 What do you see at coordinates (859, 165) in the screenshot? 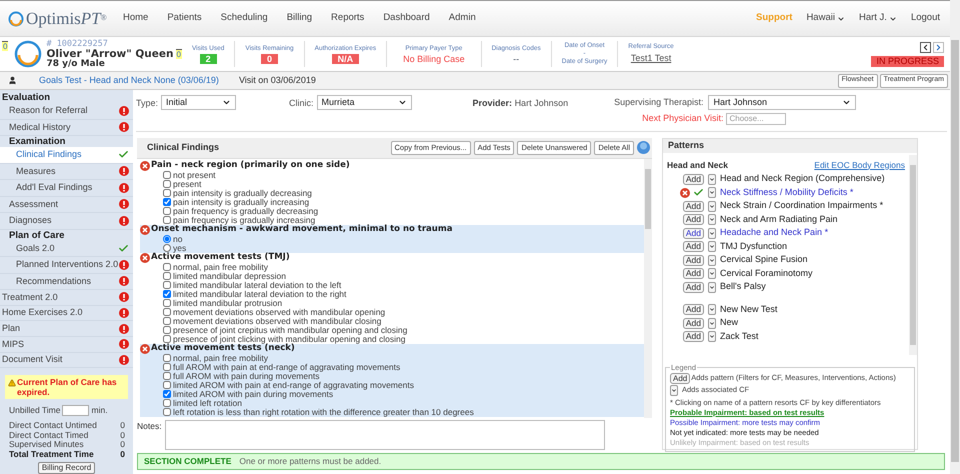
I see `edit-regions-link: Edit EOC Body Regions` at bounding box center [859, 165].